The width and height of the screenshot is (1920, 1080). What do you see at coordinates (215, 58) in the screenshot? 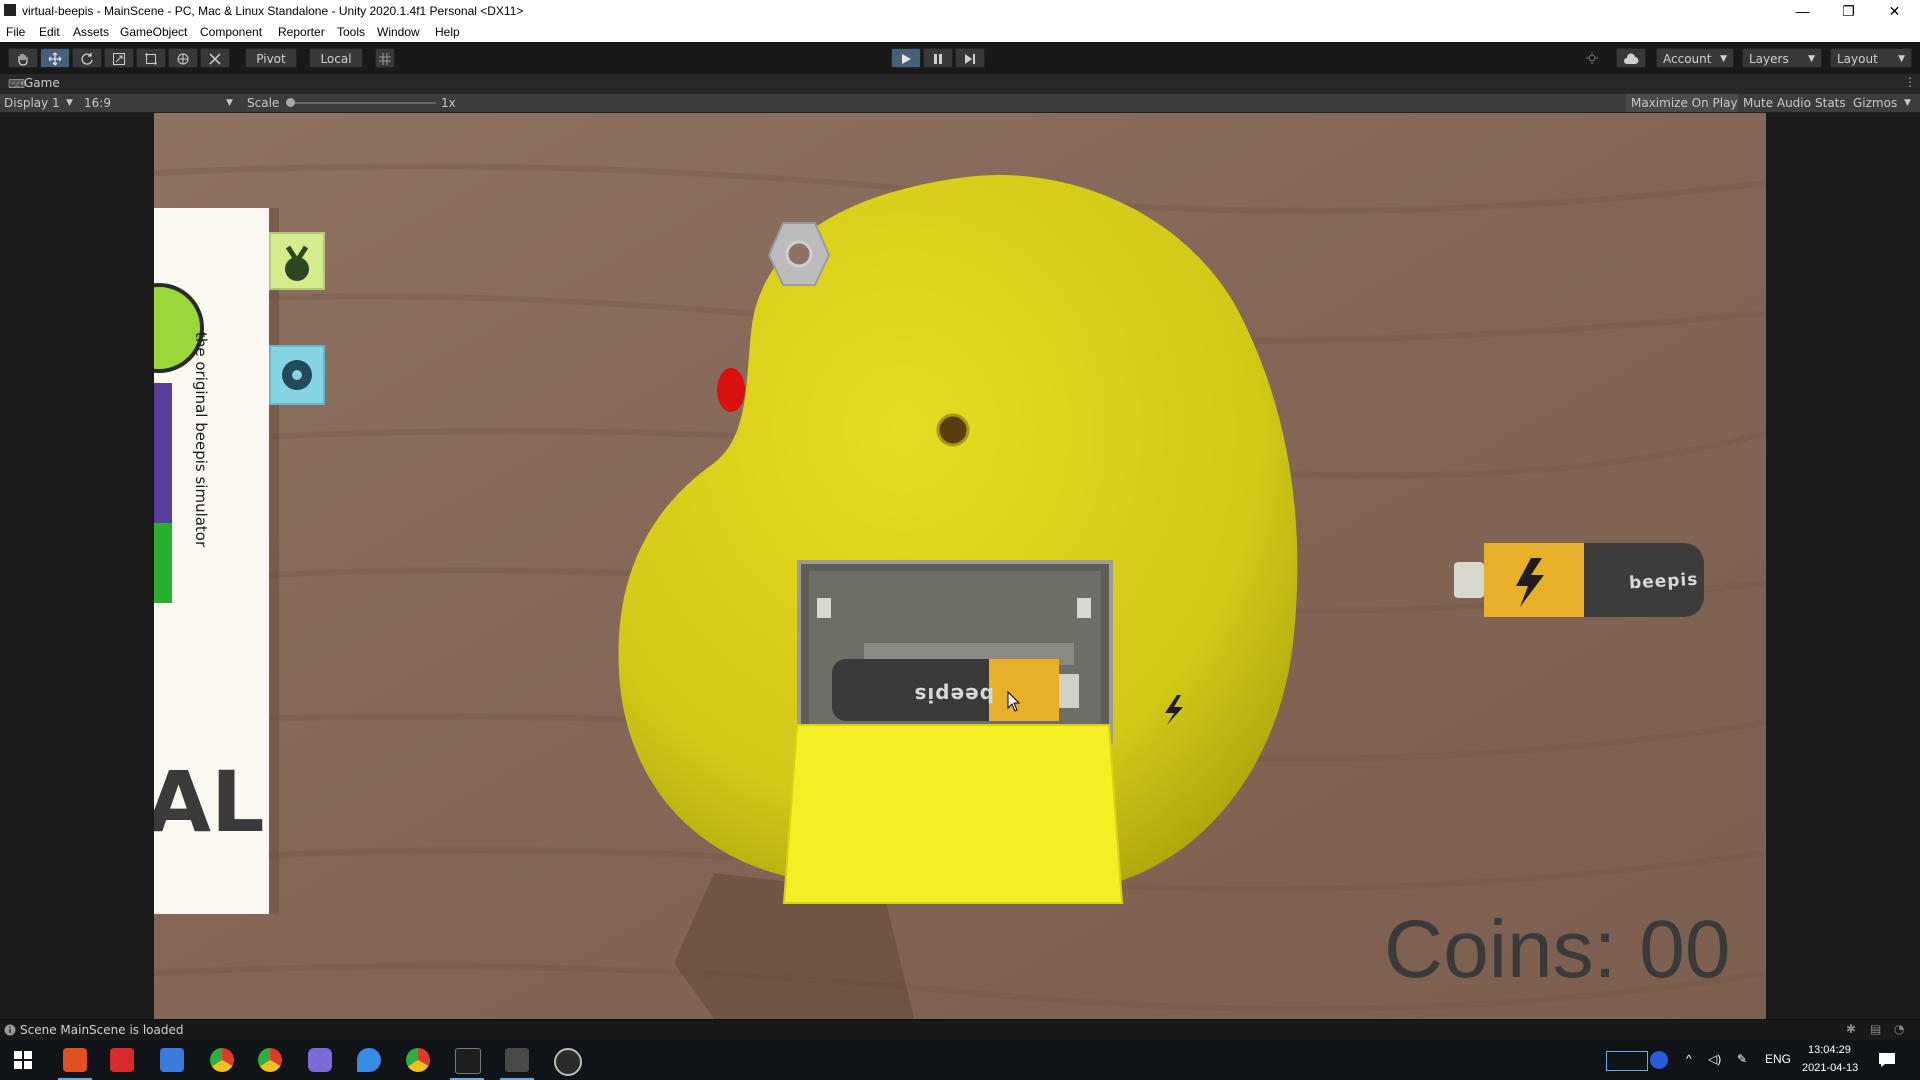
I see `custom-tool-button` at bounding box center [215, 58].